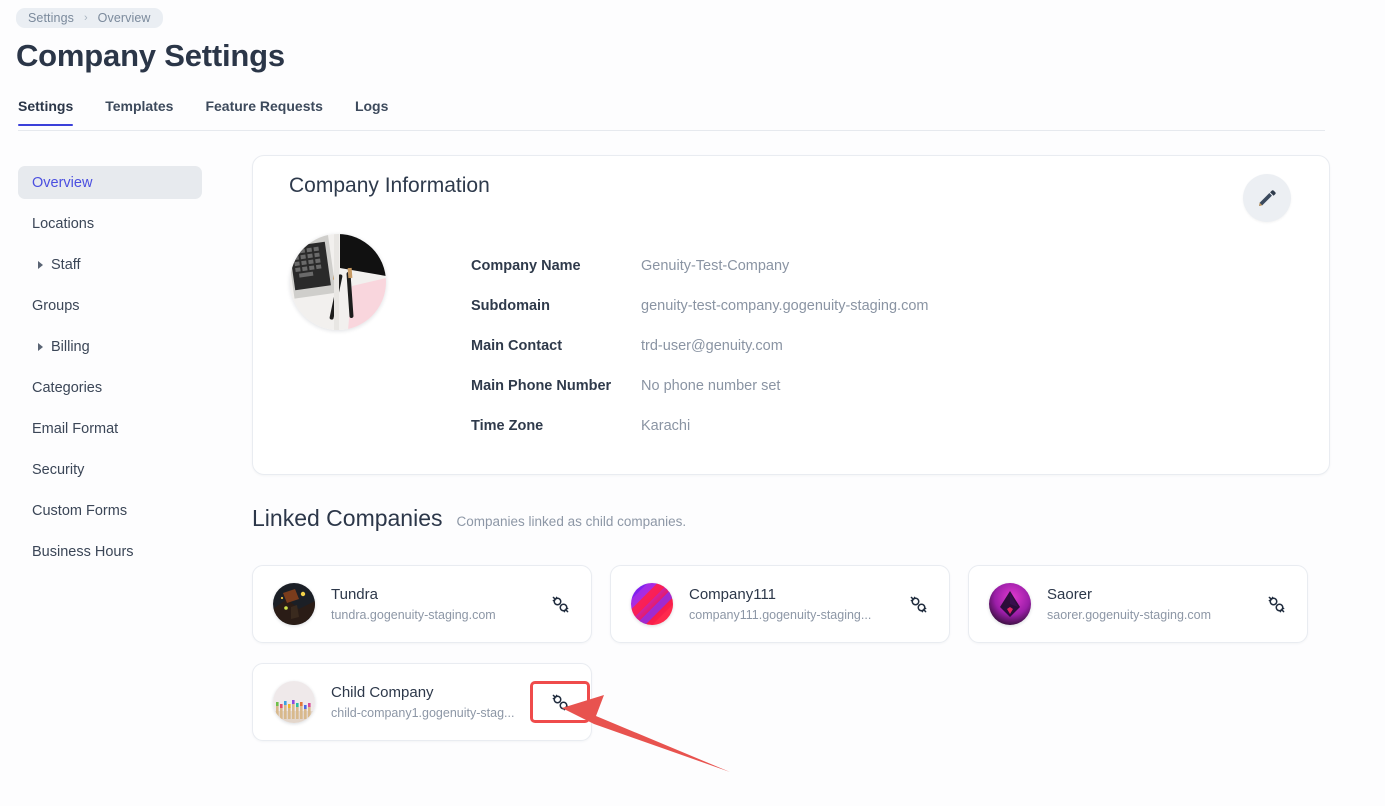  Describe the element at coordinates (876, 266) in the screenshot. I see `field-row-company-name: Company Name Genuity-Test-Company` at that location.